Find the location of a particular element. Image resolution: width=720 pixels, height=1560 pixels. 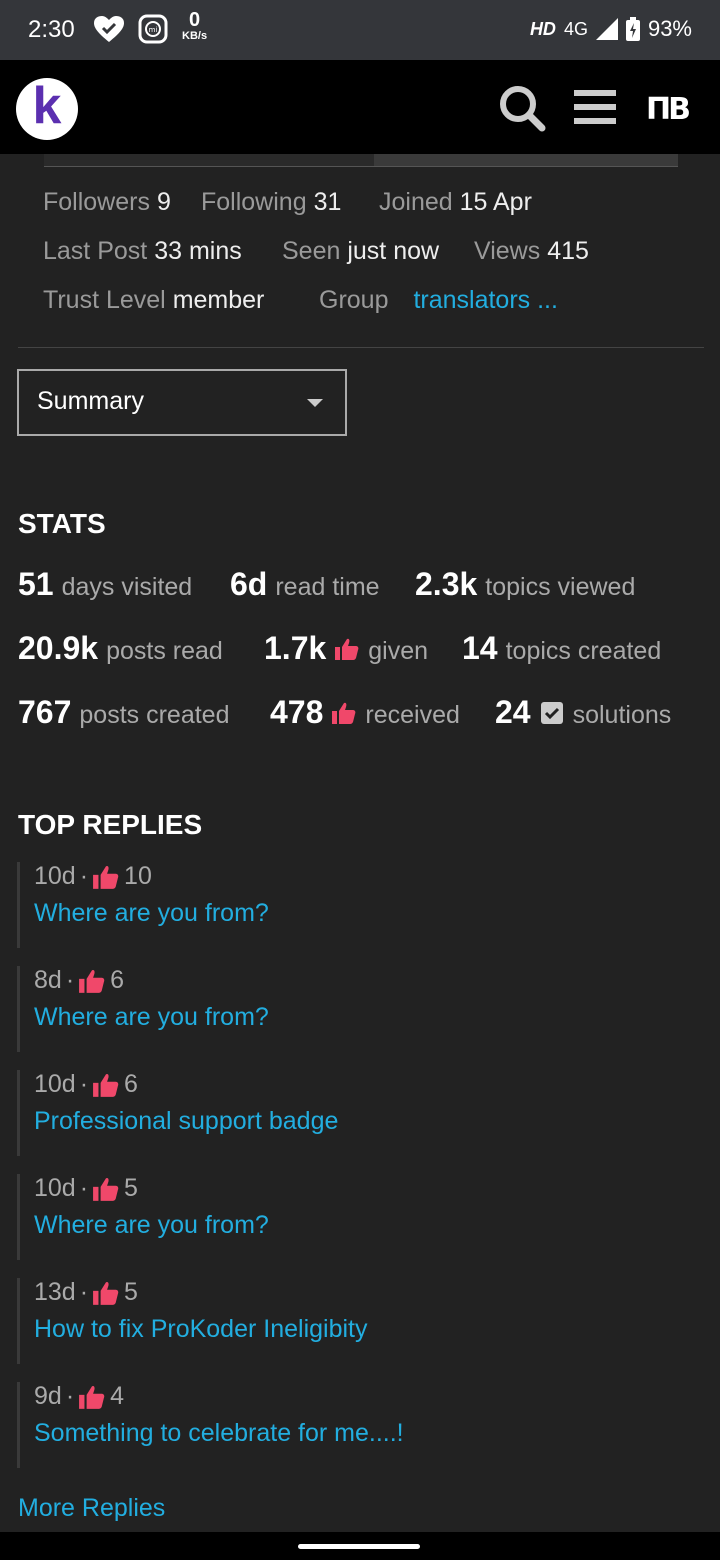

search-icon is located at coordinates (522, 108).